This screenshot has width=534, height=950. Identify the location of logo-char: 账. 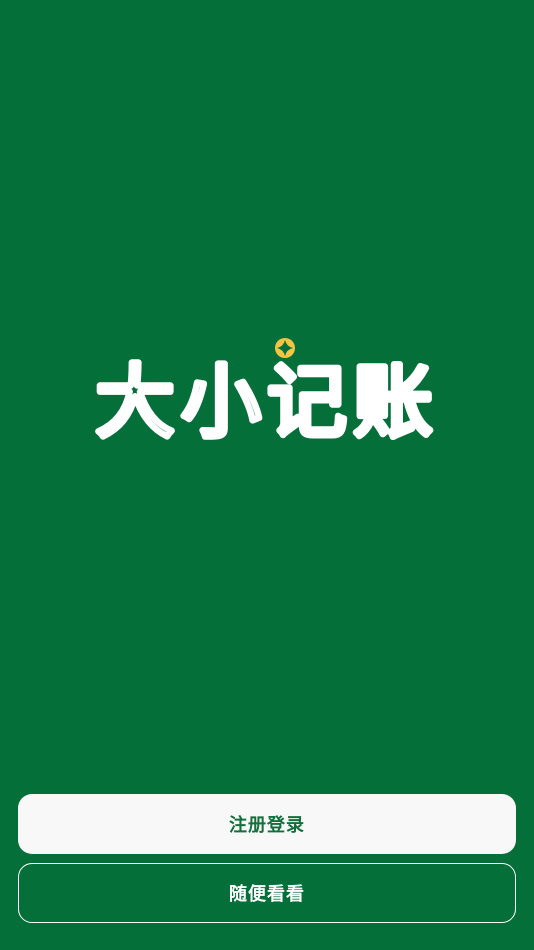
(396, 398).